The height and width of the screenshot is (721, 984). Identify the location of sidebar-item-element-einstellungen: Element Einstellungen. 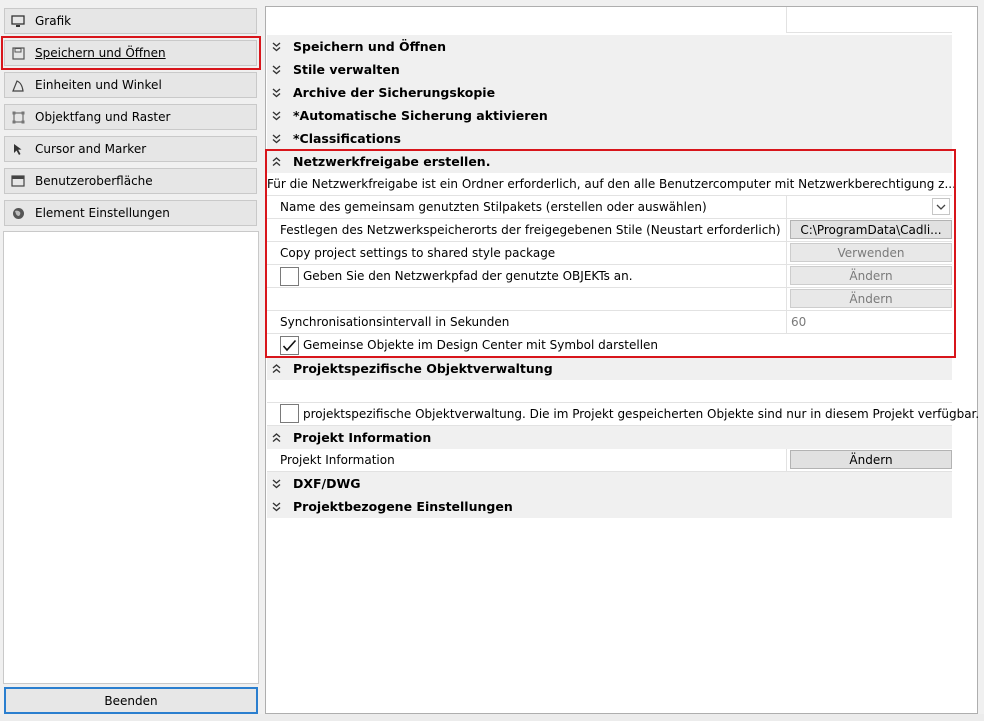
(130, 213).